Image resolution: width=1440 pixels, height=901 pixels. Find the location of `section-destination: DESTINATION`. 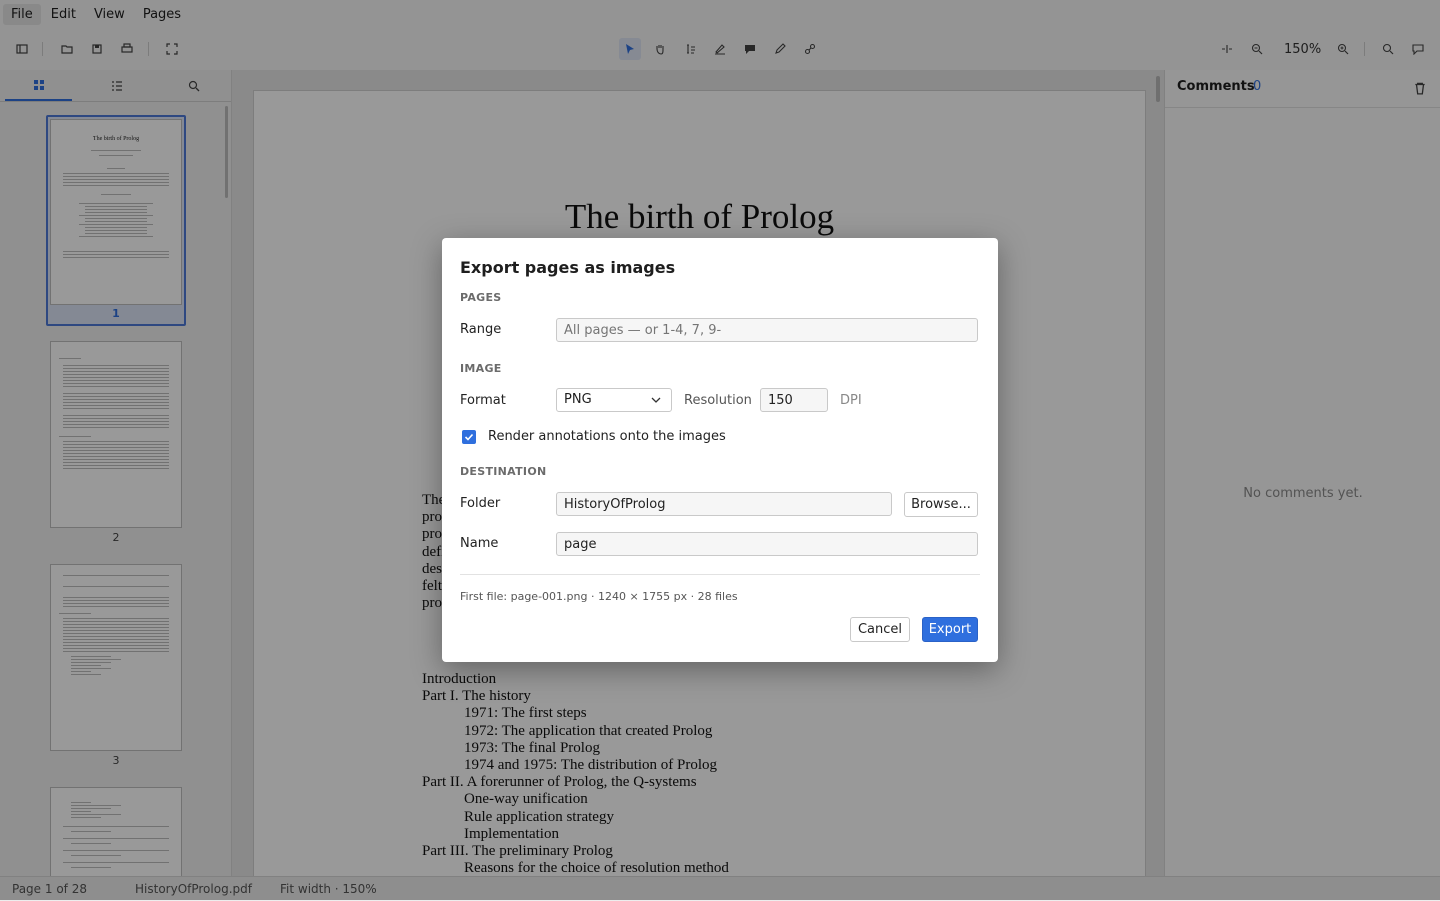

section-destination: DESTINATION is located at coordinates (503, 471).